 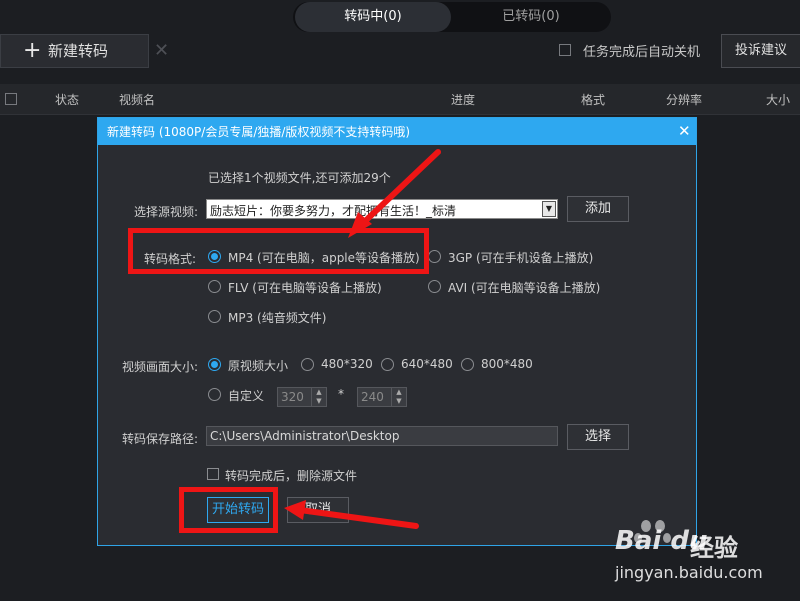 I want to click on watermark-url: jingyan.baidu.com, so click(x=689, y=572).